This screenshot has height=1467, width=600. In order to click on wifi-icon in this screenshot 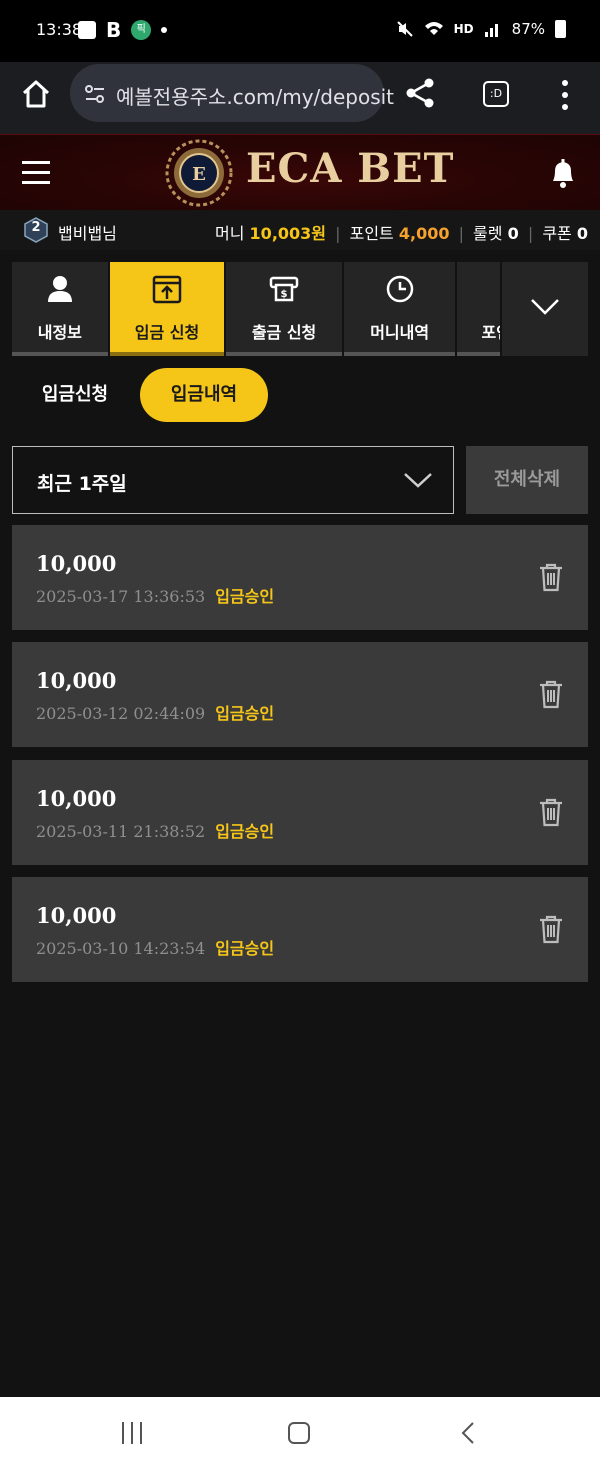, I will do `click(433, 28)`.